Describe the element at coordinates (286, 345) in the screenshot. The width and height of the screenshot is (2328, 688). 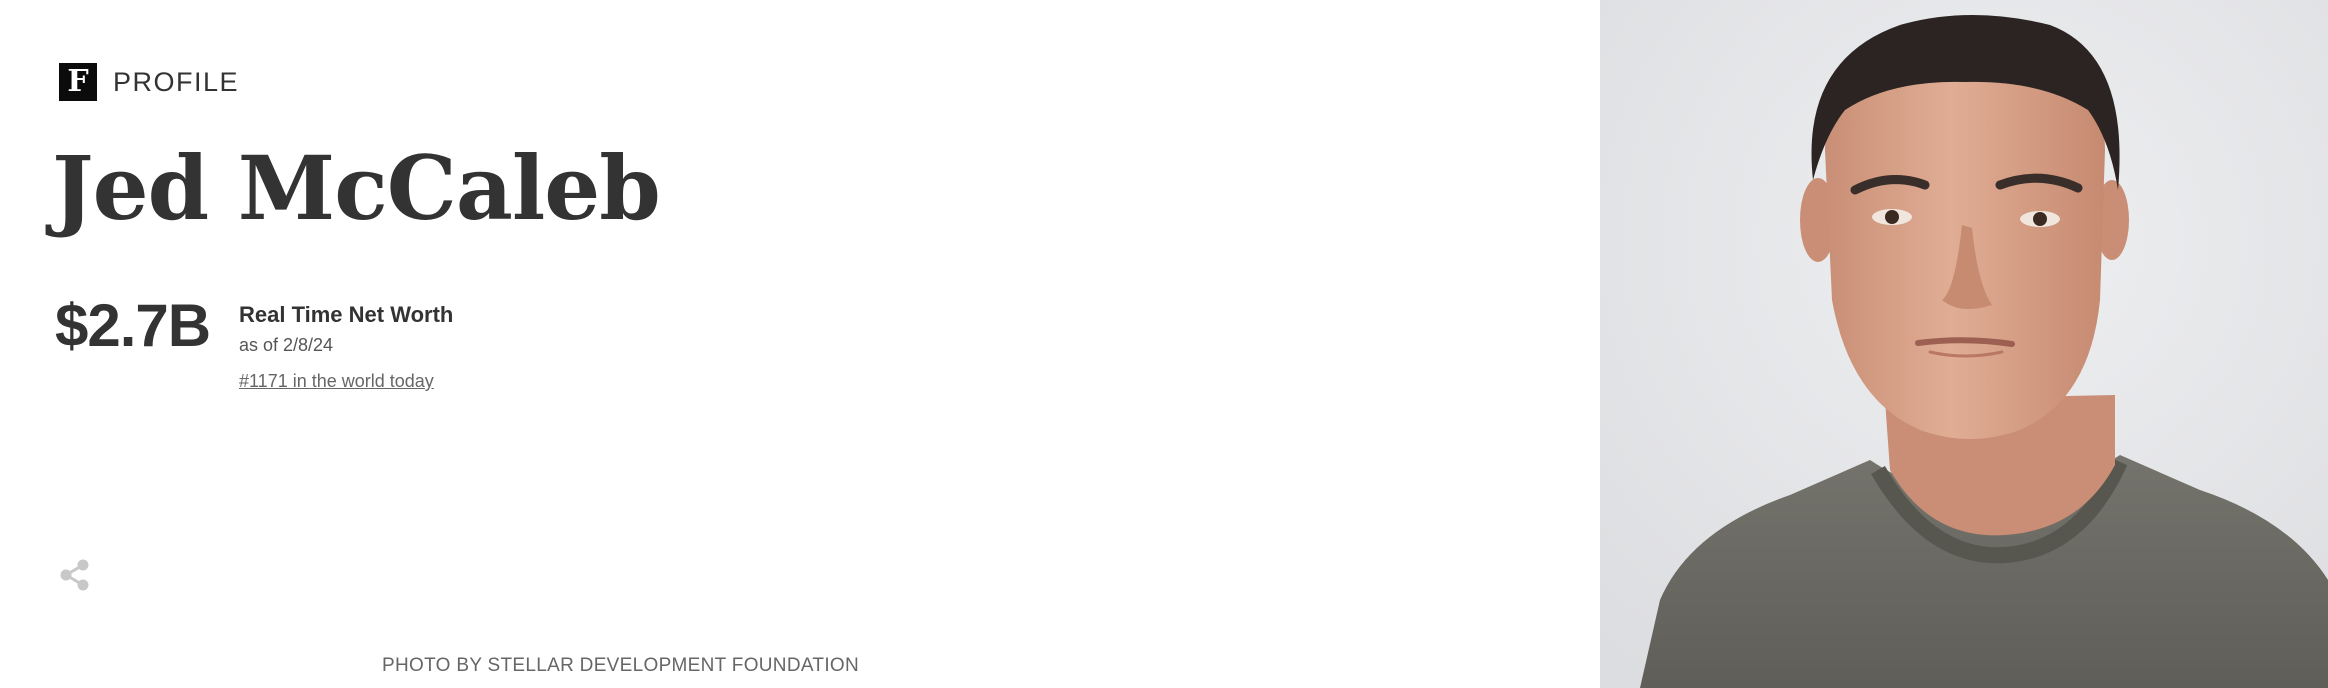
I see `net-worth-date: as of 2/8/24` at that location.